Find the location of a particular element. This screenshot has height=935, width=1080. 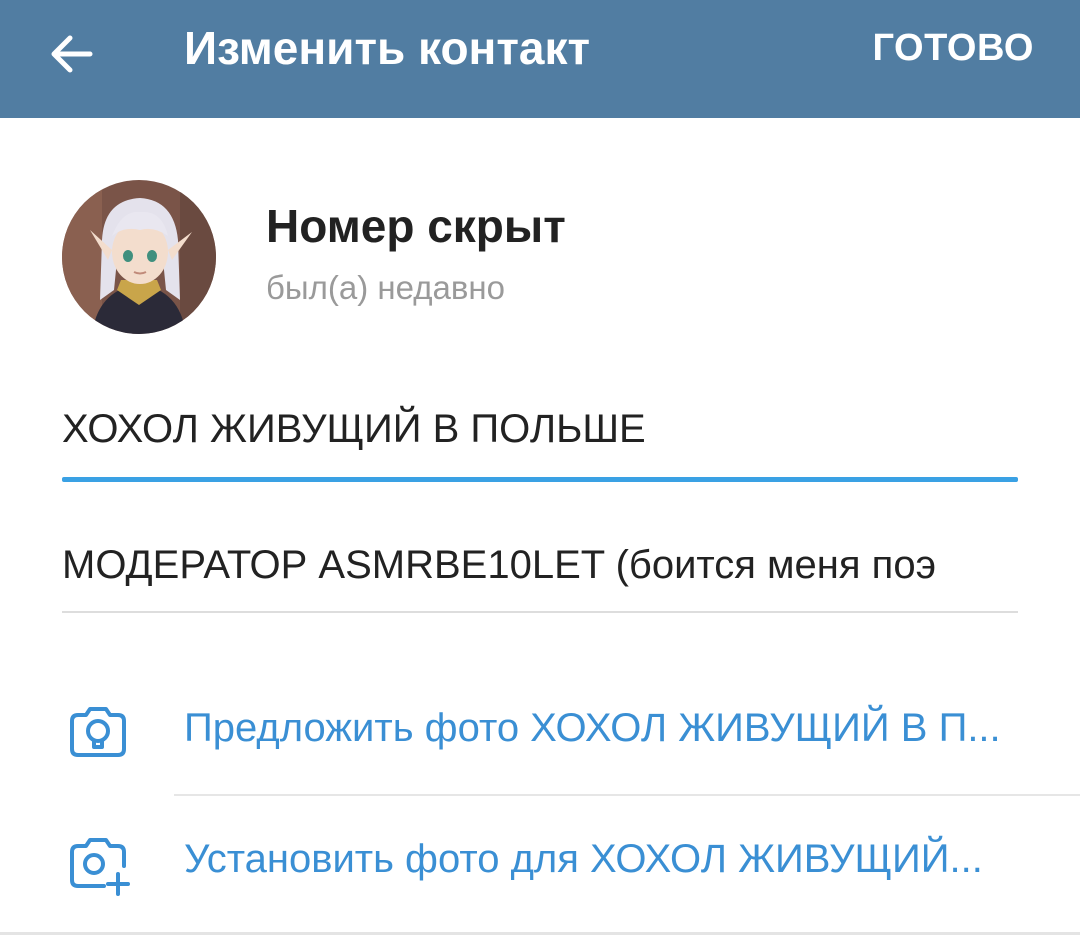

camera-suggest-icon is located at coordinates (98, 732).